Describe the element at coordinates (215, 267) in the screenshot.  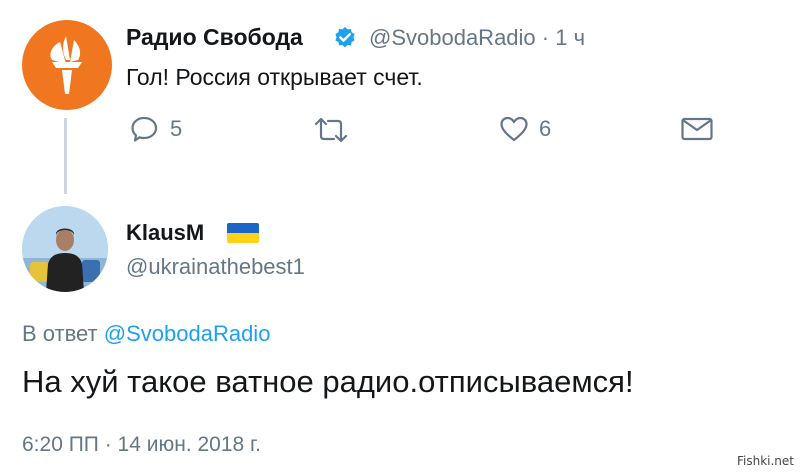
I see `handle: @ukrainathebest1` at that location.